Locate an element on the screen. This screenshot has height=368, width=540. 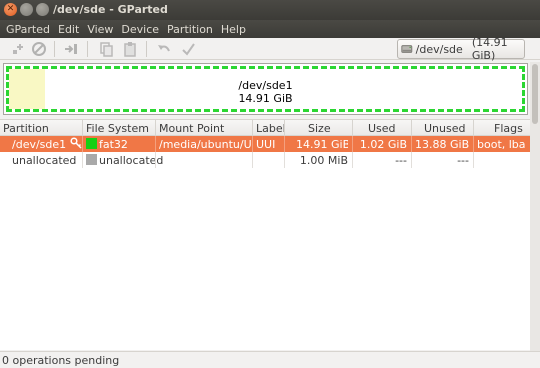
disk-map-partition-size: 14.91 GiB is located at coordinates (265, 98).